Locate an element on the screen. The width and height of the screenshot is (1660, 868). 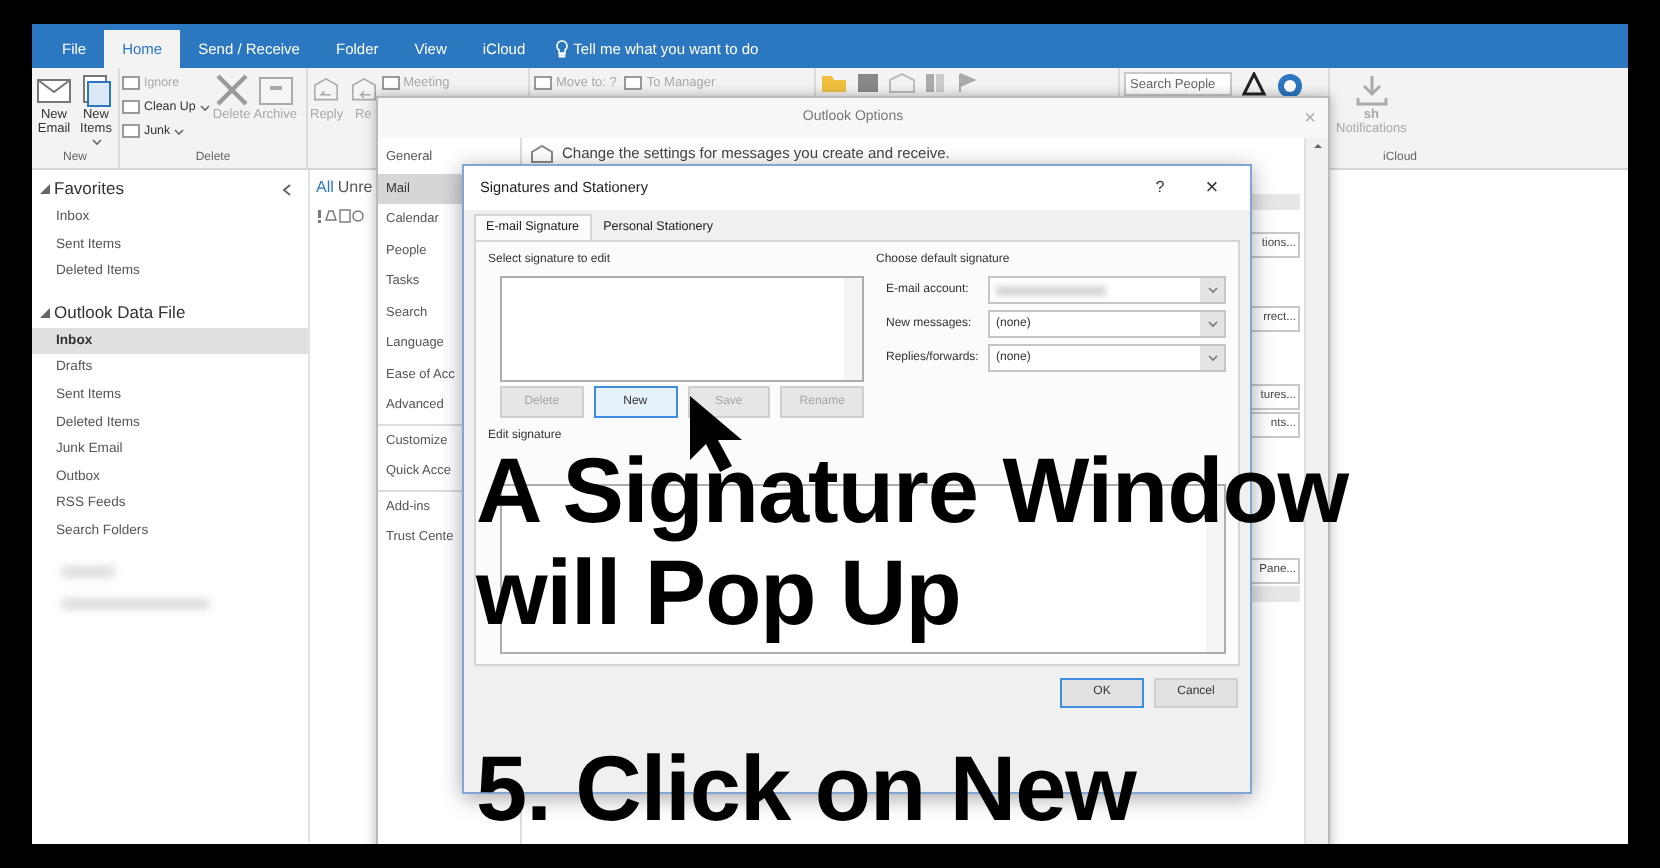
caption-headline: A Signature Window is located at coordinates (912, 490).